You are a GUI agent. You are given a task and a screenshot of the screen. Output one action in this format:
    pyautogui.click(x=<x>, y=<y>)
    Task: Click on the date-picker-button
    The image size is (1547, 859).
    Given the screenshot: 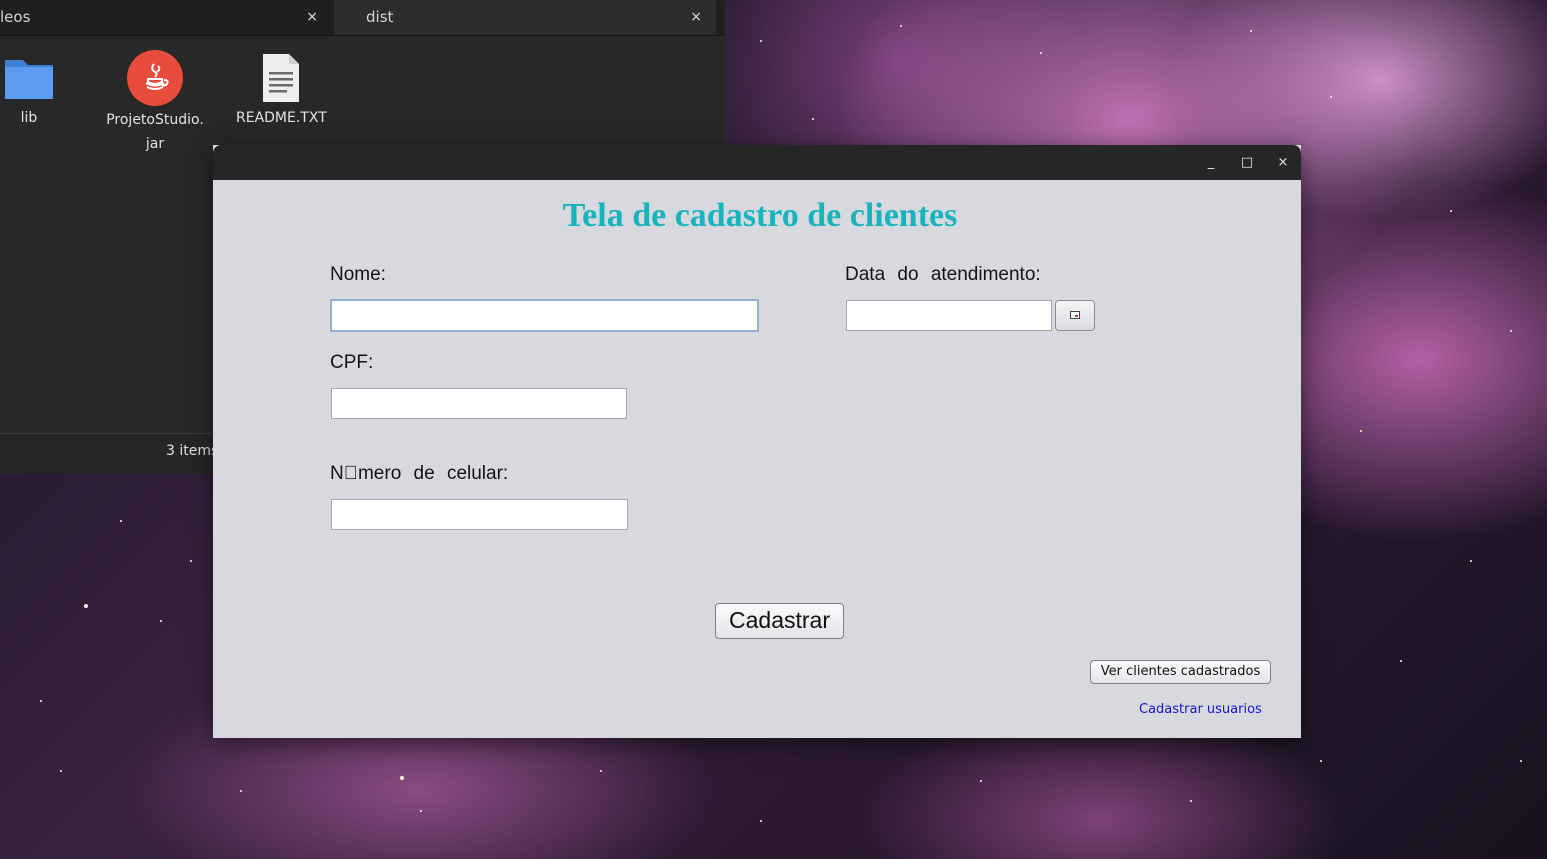 What is the action you would take?
    pyautogui.click(x=1075, y=315)
    